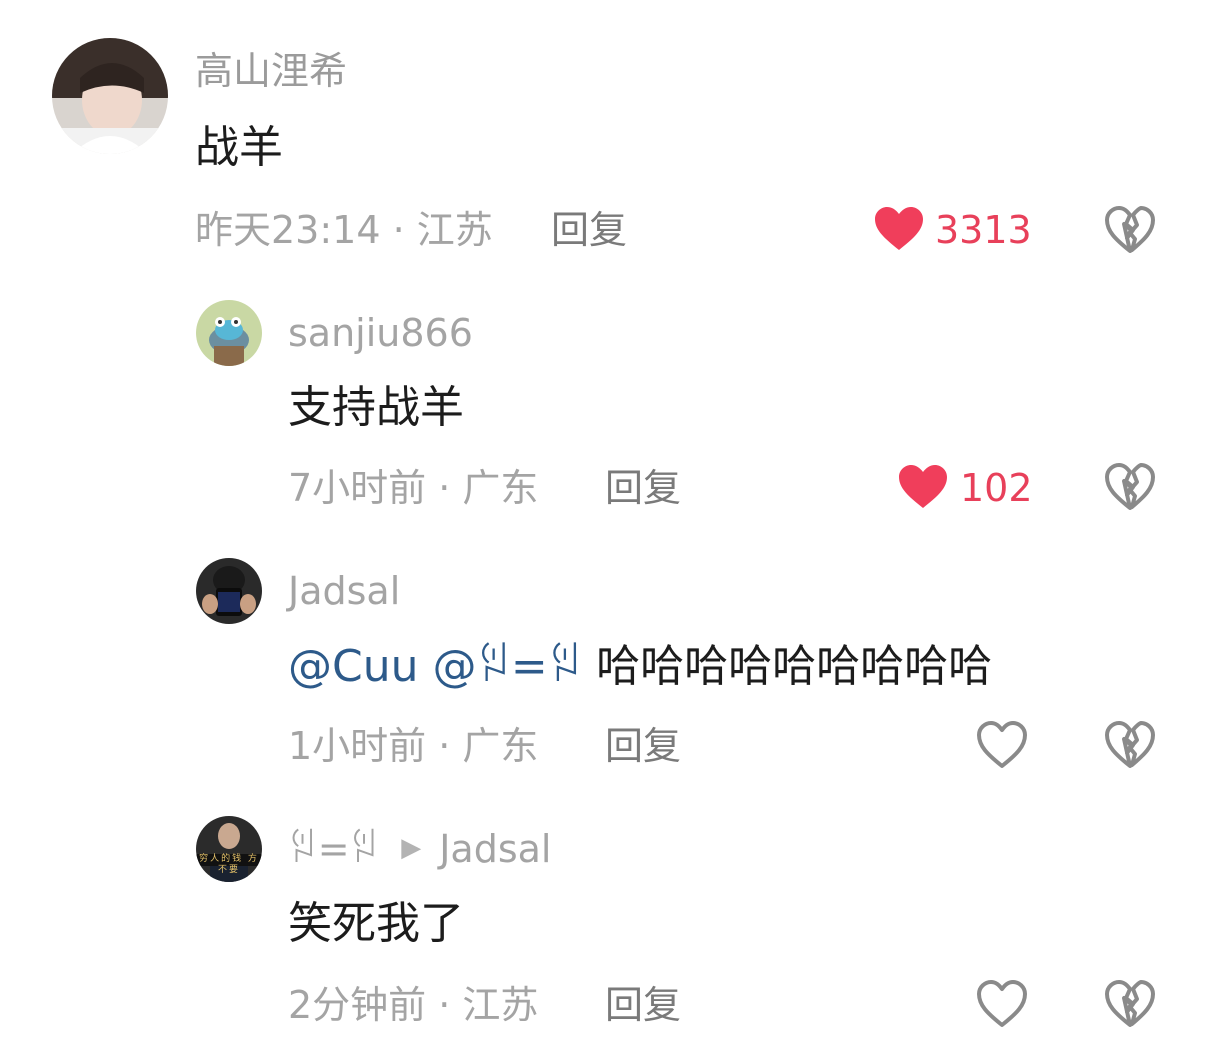 The height and width of the screenshot is (1063, 1220). I want to click on comment-username: ꇌ=ꇌ ▶ Jadsal, so click(419, 849).